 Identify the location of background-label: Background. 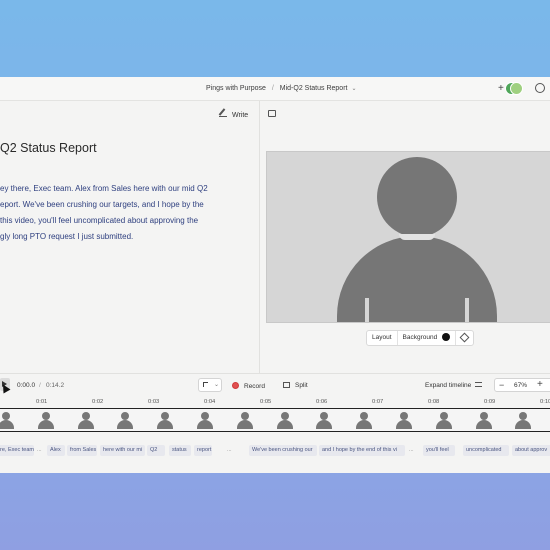
(420, 337).